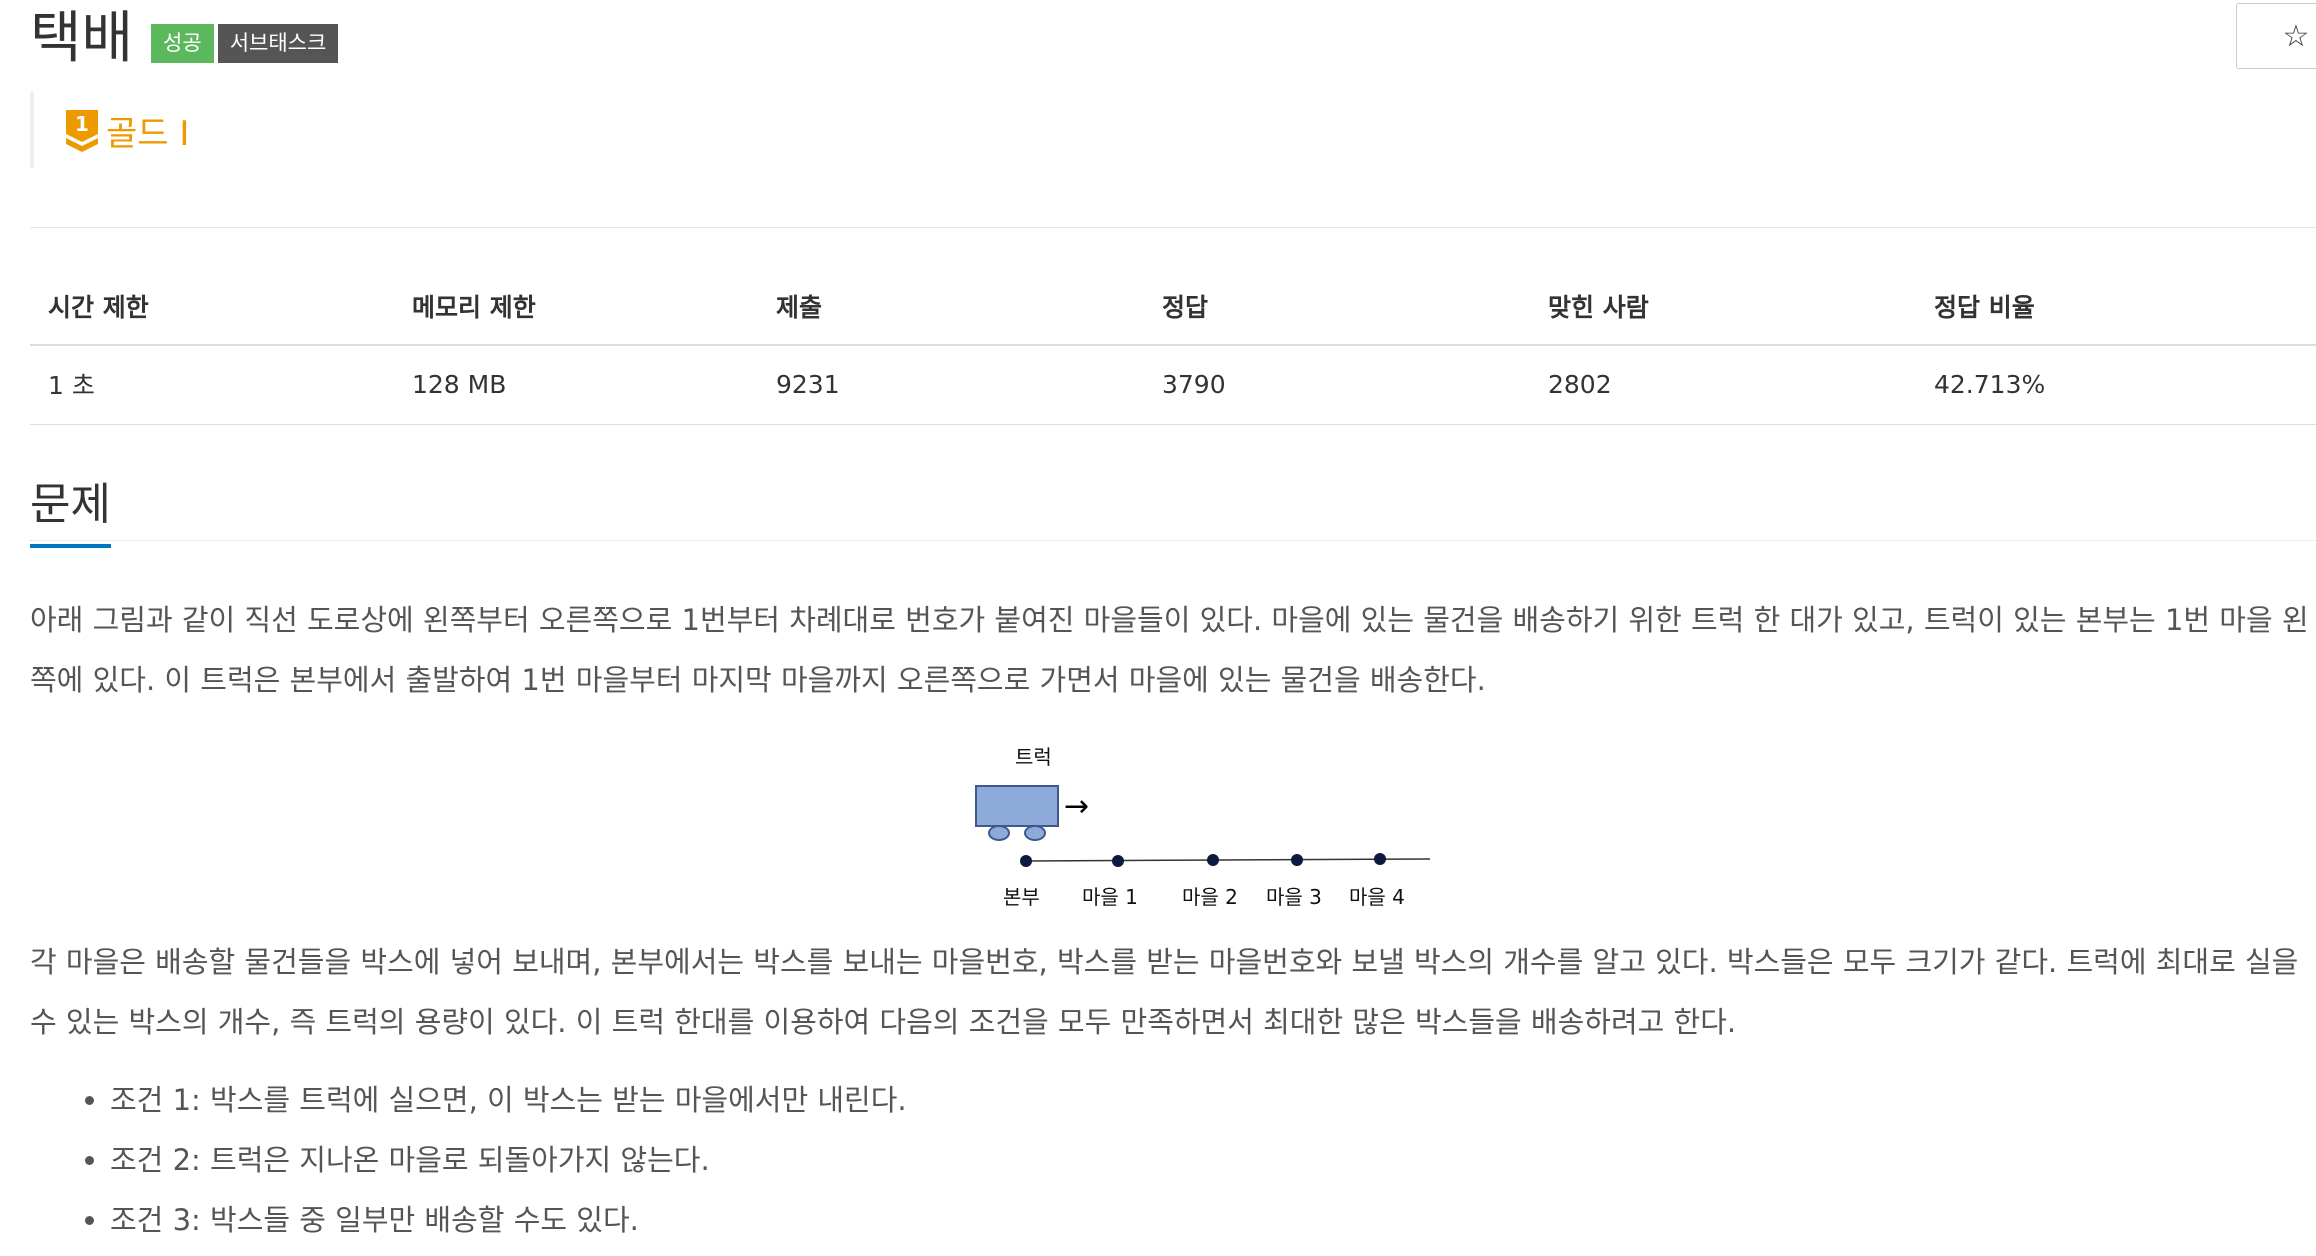  Describe the element at coordinates (1723, 385) in the screenshot. I see `value-solvers: 2802` at that location.